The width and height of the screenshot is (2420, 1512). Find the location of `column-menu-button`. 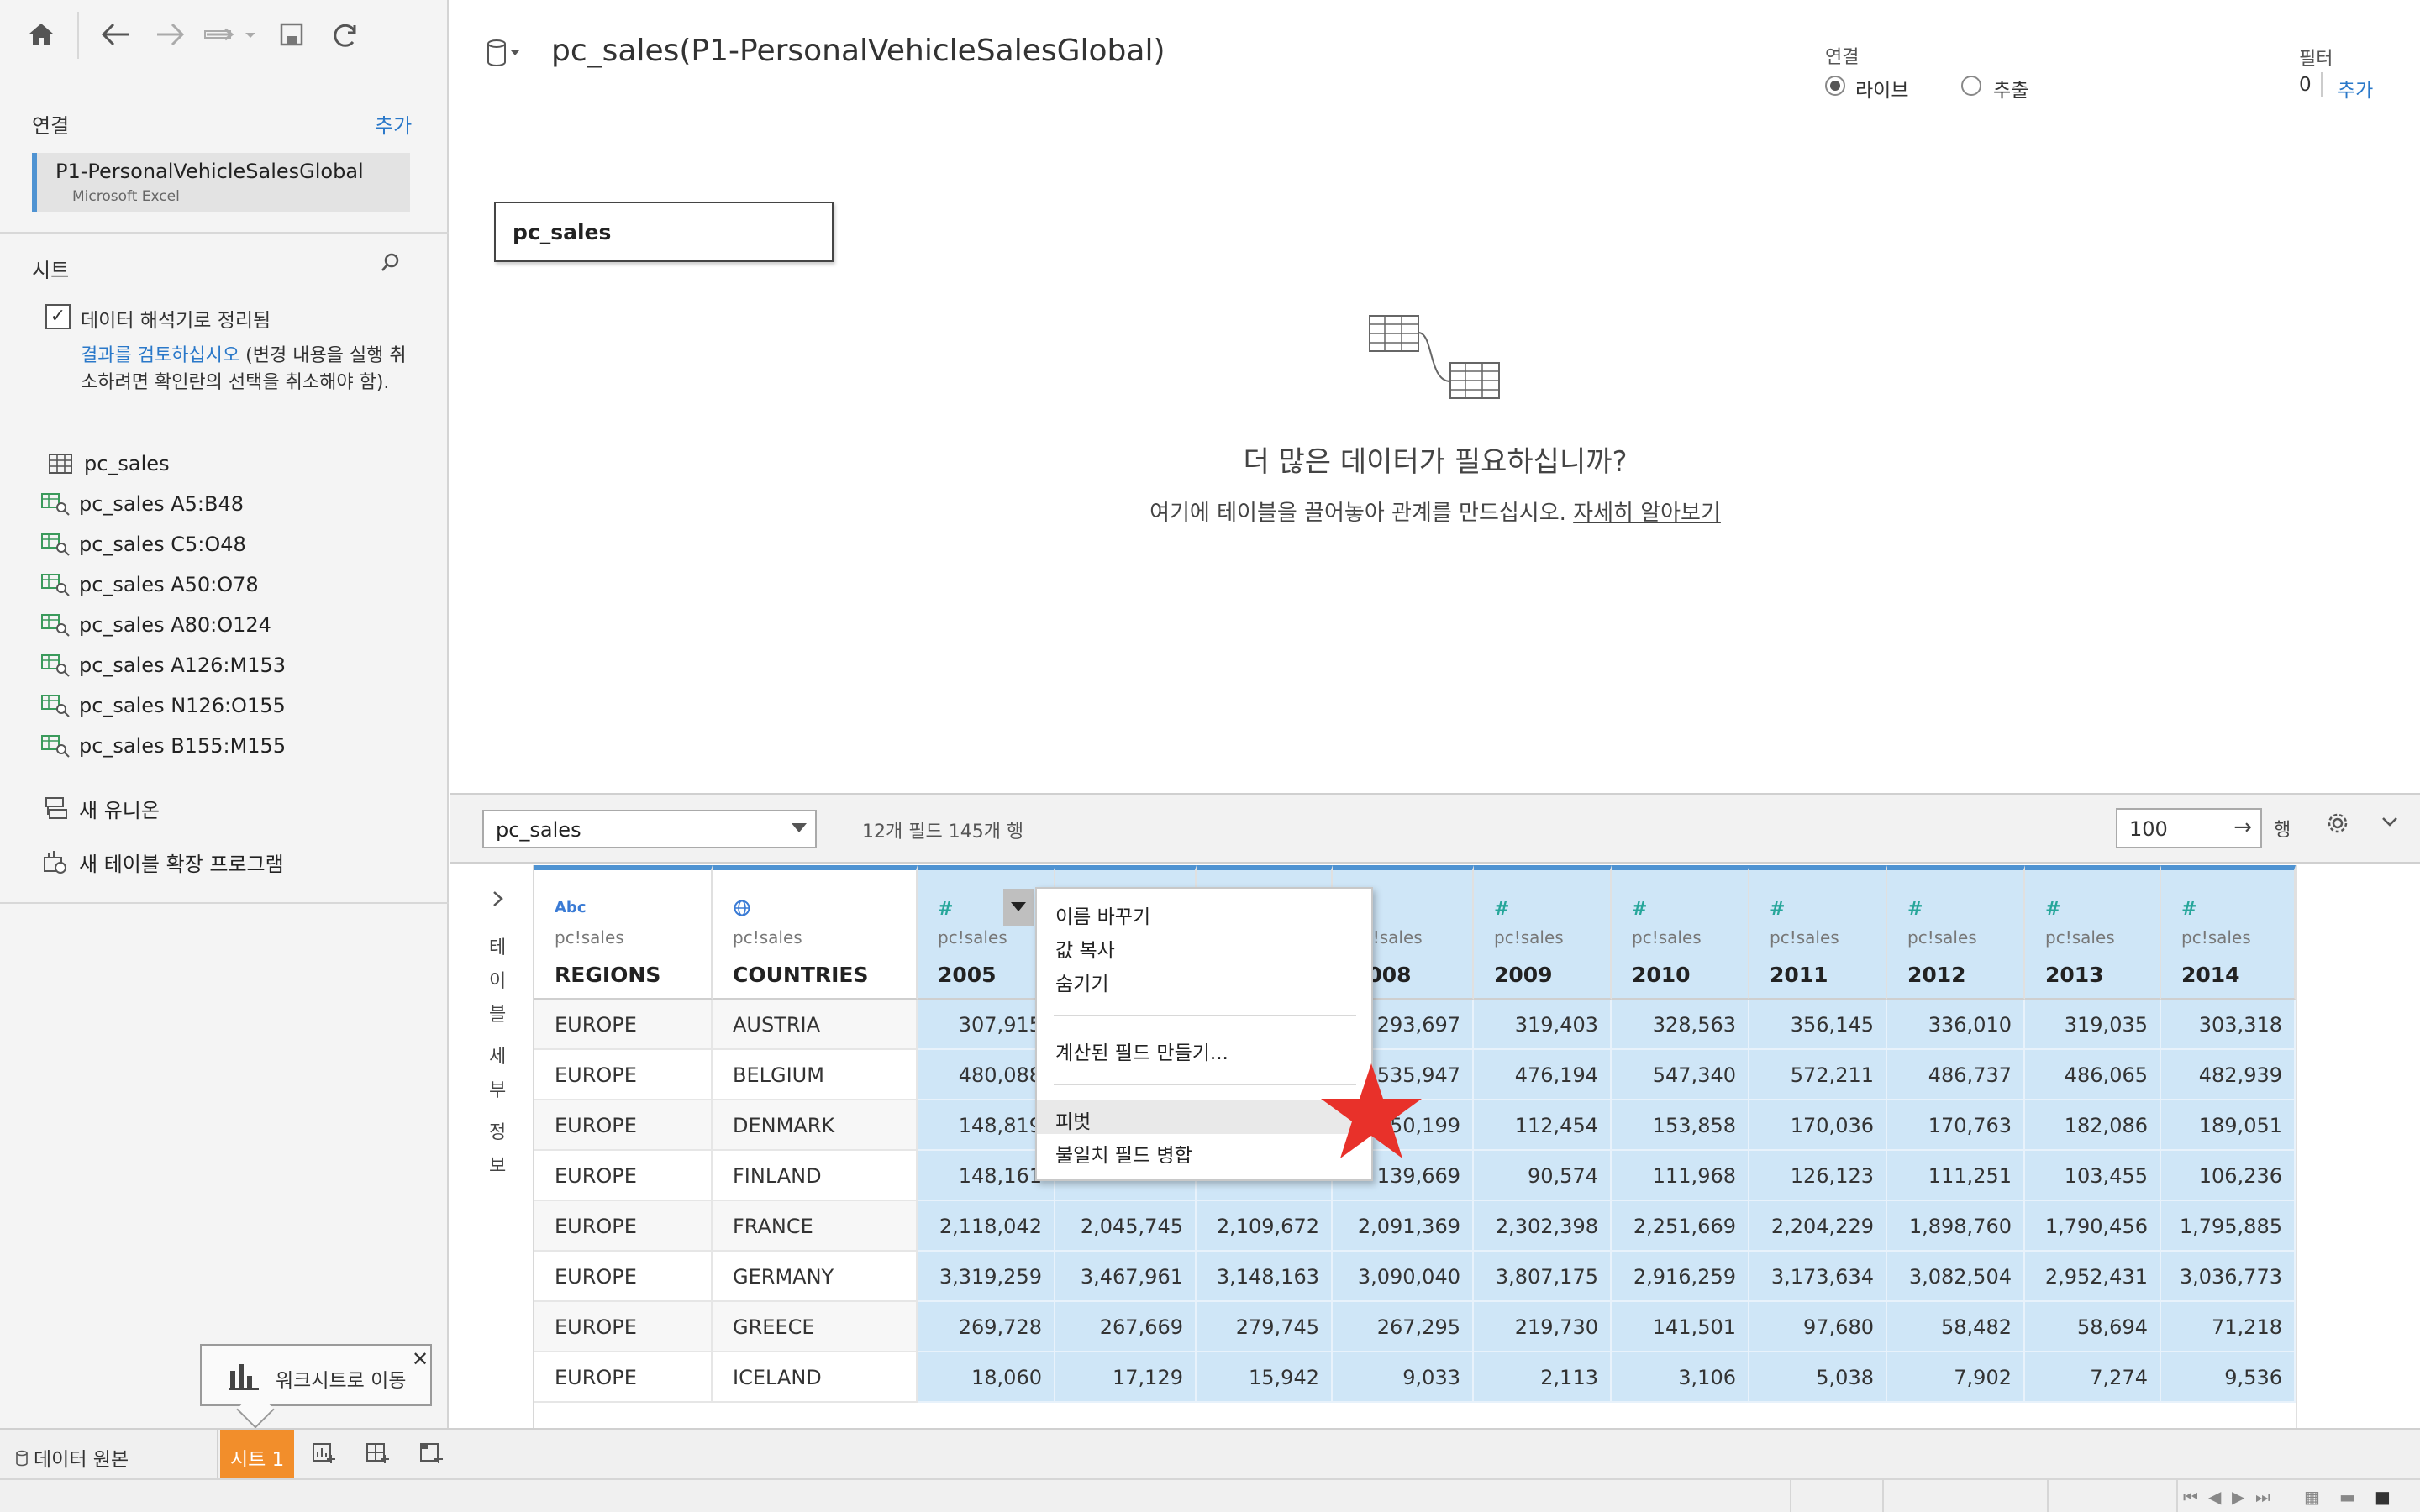

column-menu-button is located at coordinates (1019, 907).